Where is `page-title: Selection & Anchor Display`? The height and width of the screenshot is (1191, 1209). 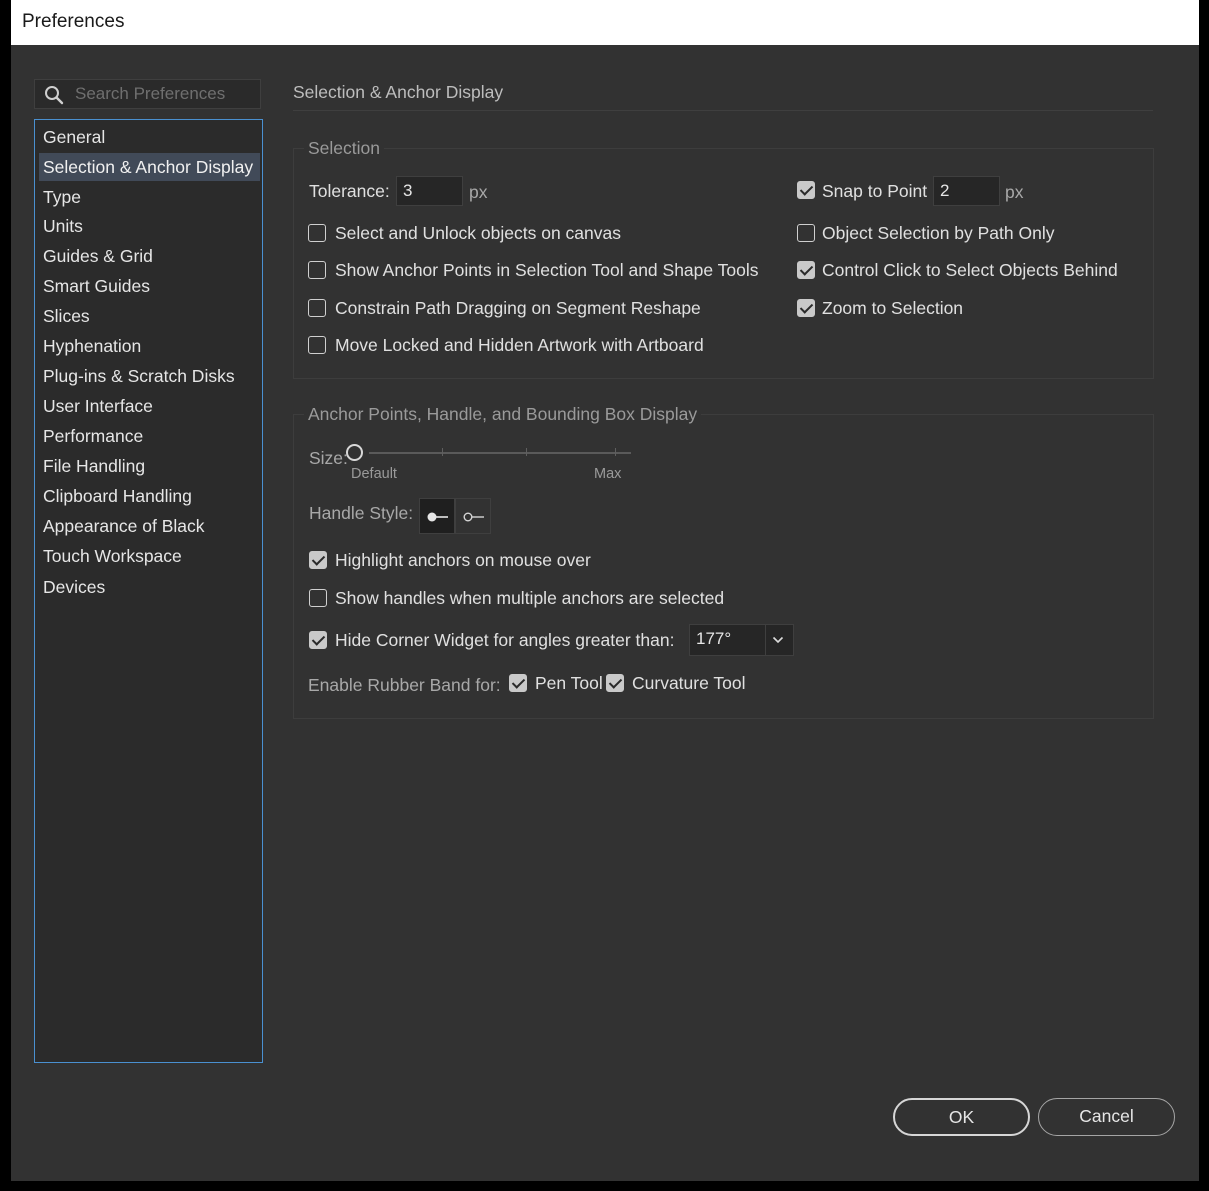 page-title: Selection & Anchor Display is located at coordinates (398, 92).